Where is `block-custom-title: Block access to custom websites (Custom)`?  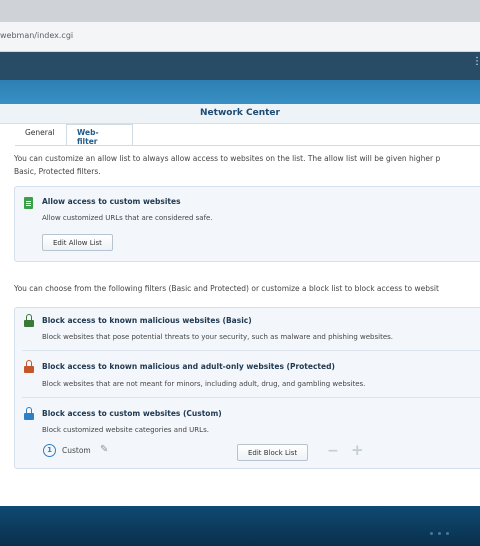 block-custom-title: Block access to custom websites (Custom) is located at coordinates (132, 413).